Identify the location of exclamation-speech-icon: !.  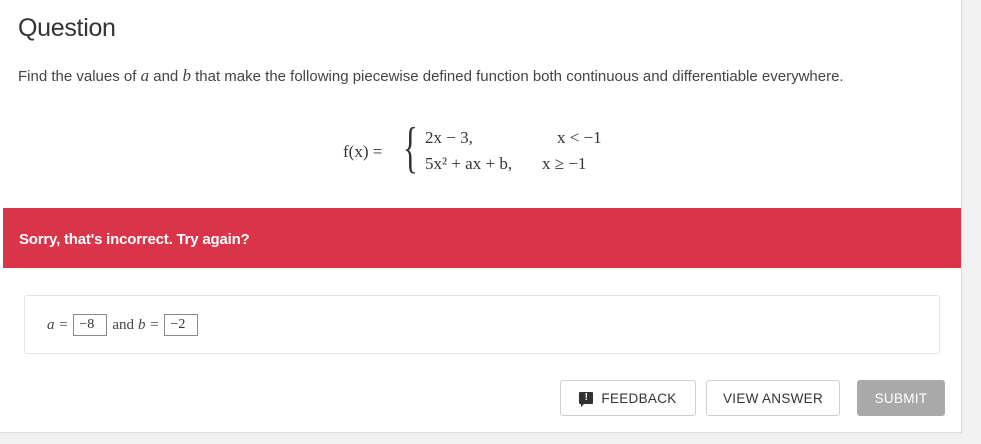
(586, 399).